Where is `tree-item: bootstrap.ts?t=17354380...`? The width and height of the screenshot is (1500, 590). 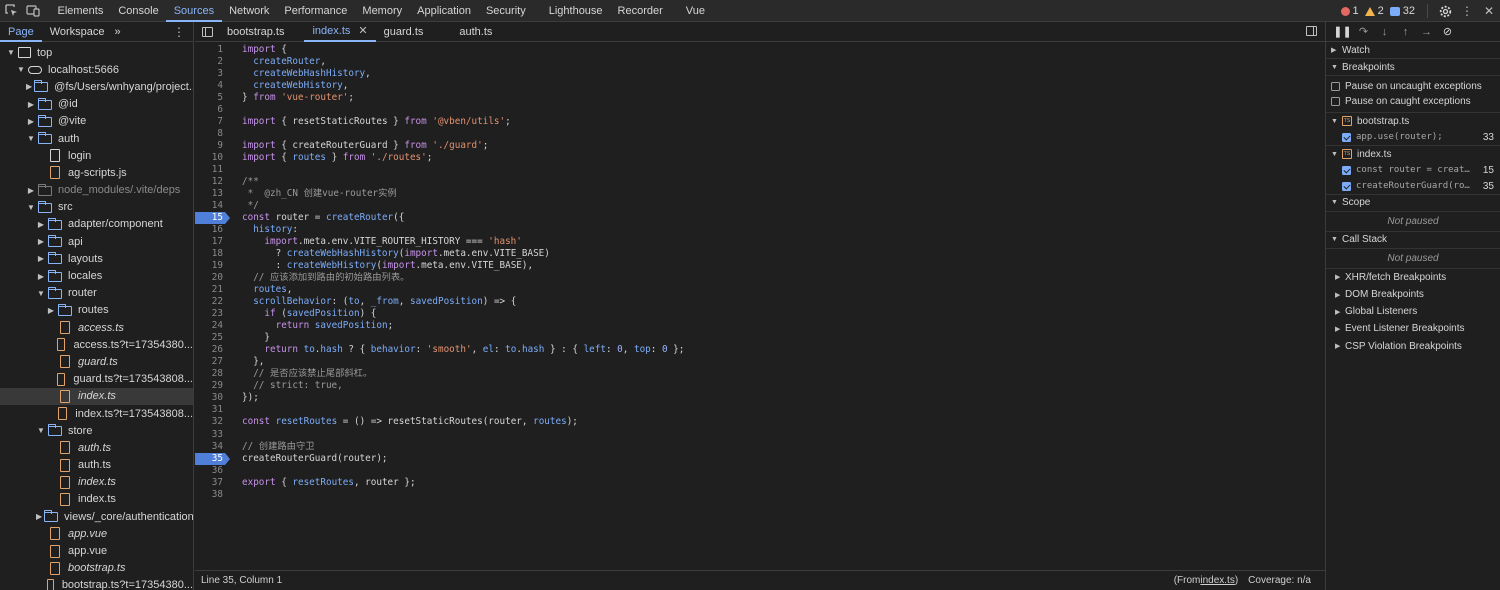
tree-item: bootstrap.ts?t=17354380... is located at coordinates (96, 583).